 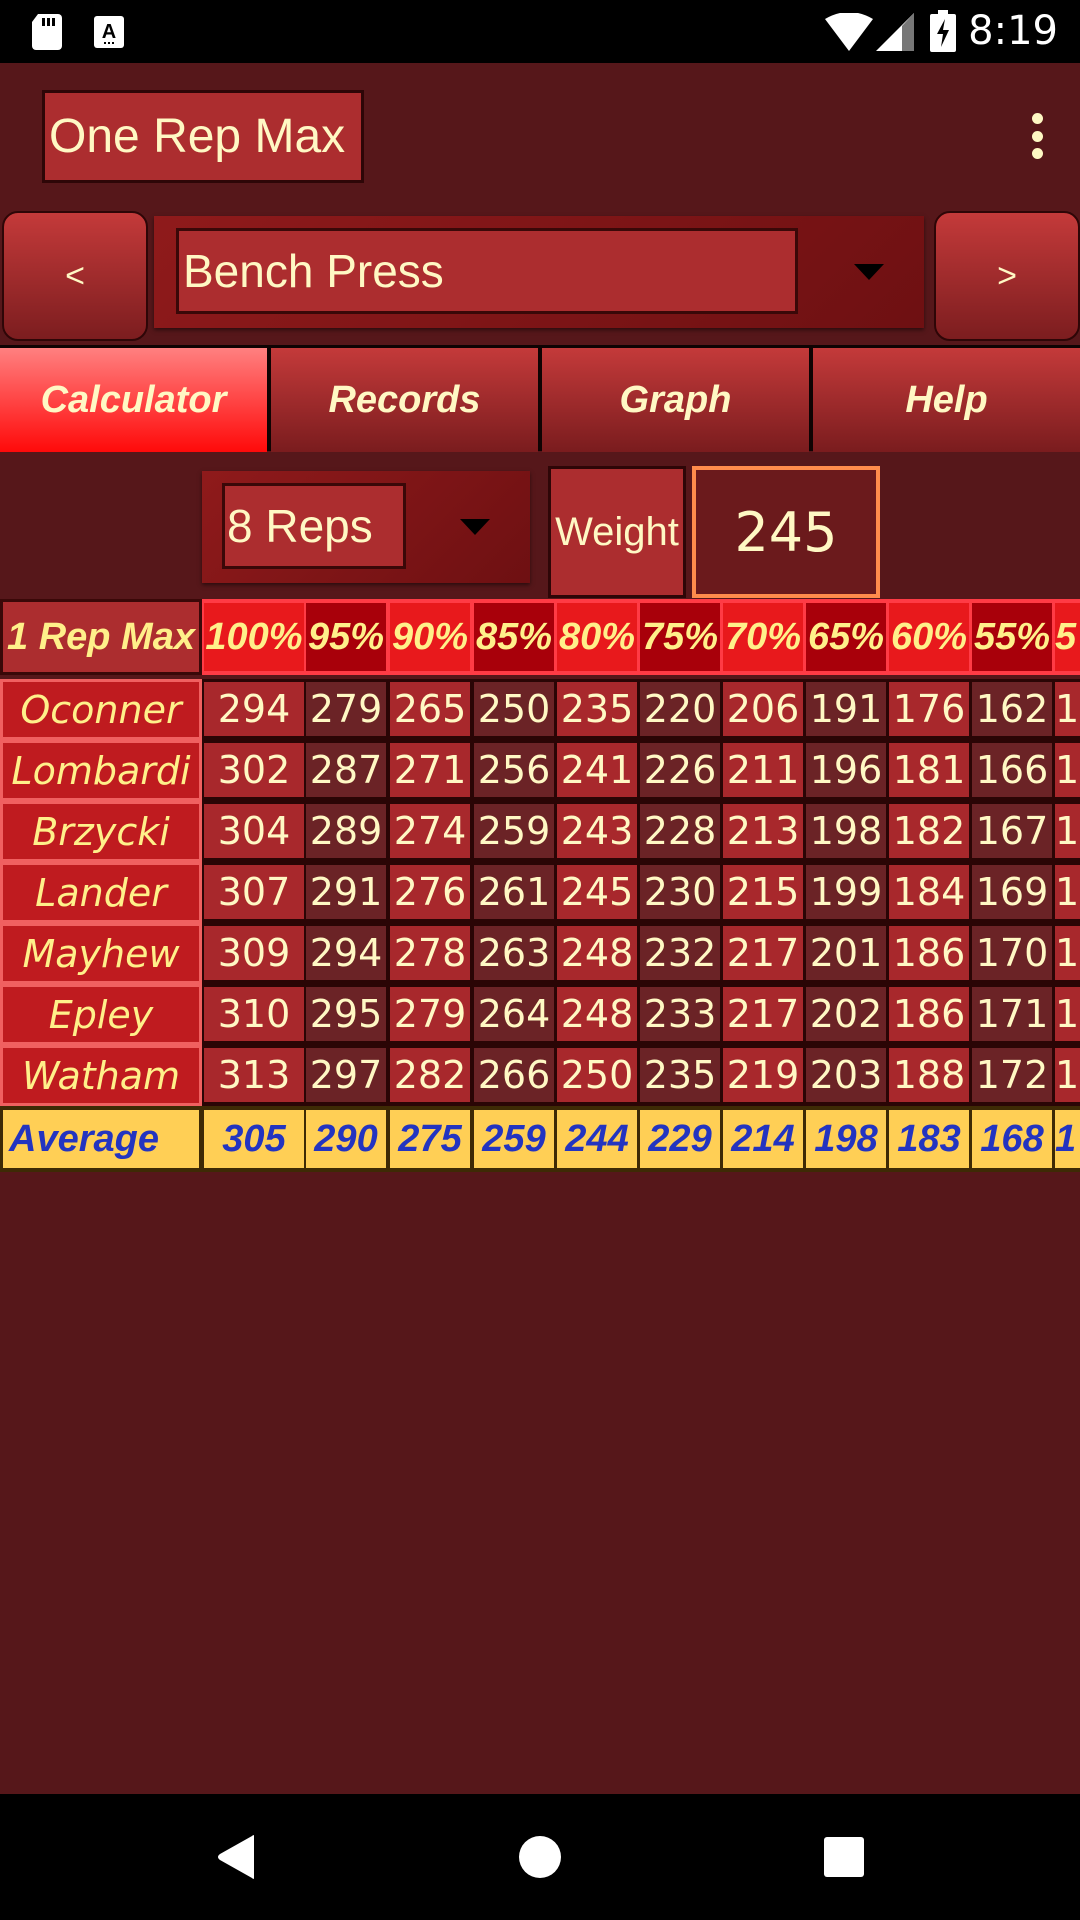 I want to click on table-cell: 171, so click(x=1012, y=1014).